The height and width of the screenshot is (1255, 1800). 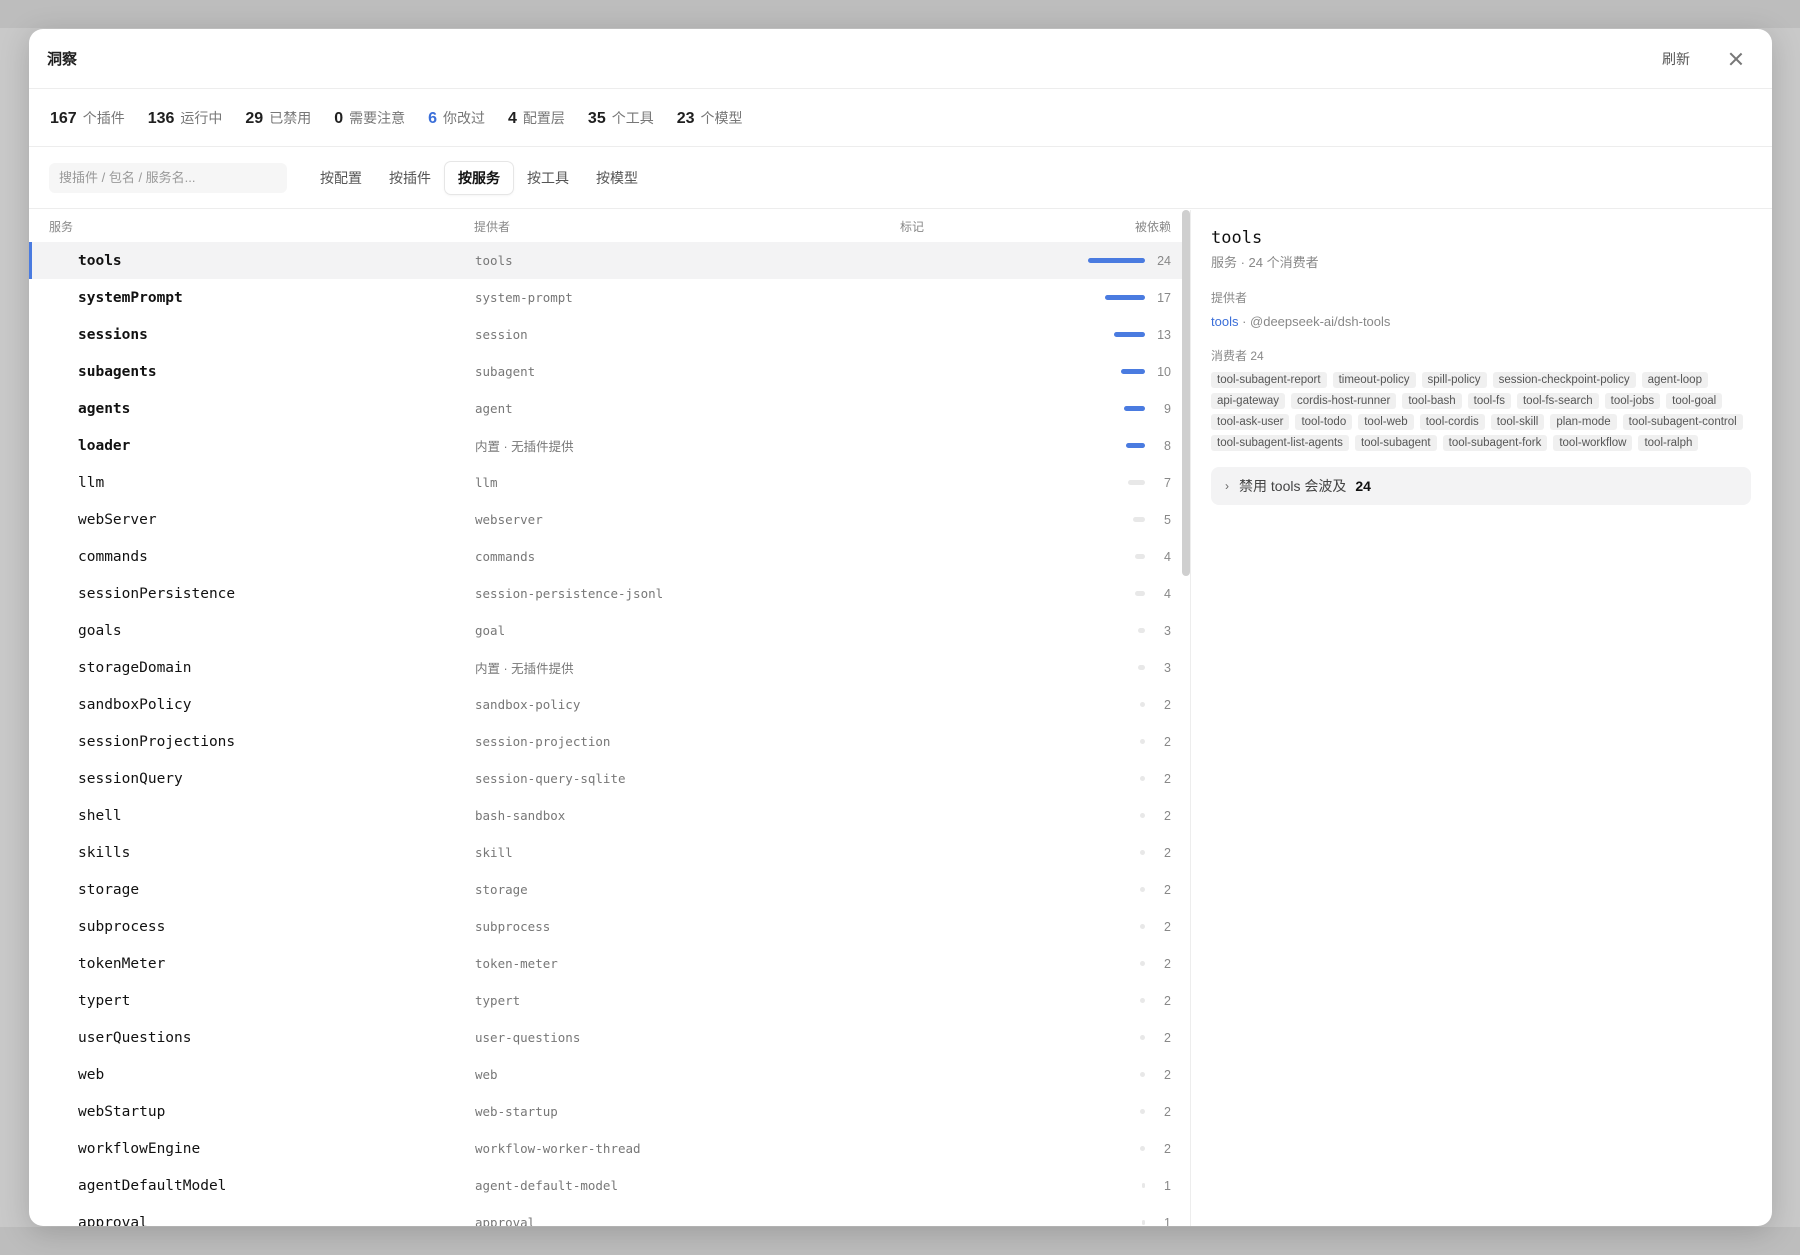 I want to click on provider-name: workflow-worker-thread, so click(x=558, y=1148).